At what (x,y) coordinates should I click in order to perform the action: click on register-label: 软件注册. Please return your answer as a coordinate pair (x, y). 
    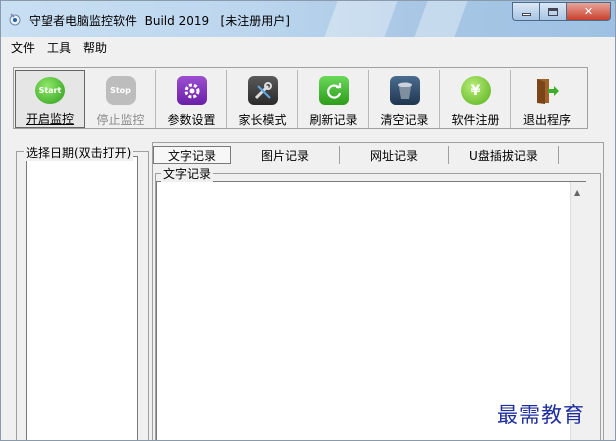
    Looking at the image, I should click on (475, 120).